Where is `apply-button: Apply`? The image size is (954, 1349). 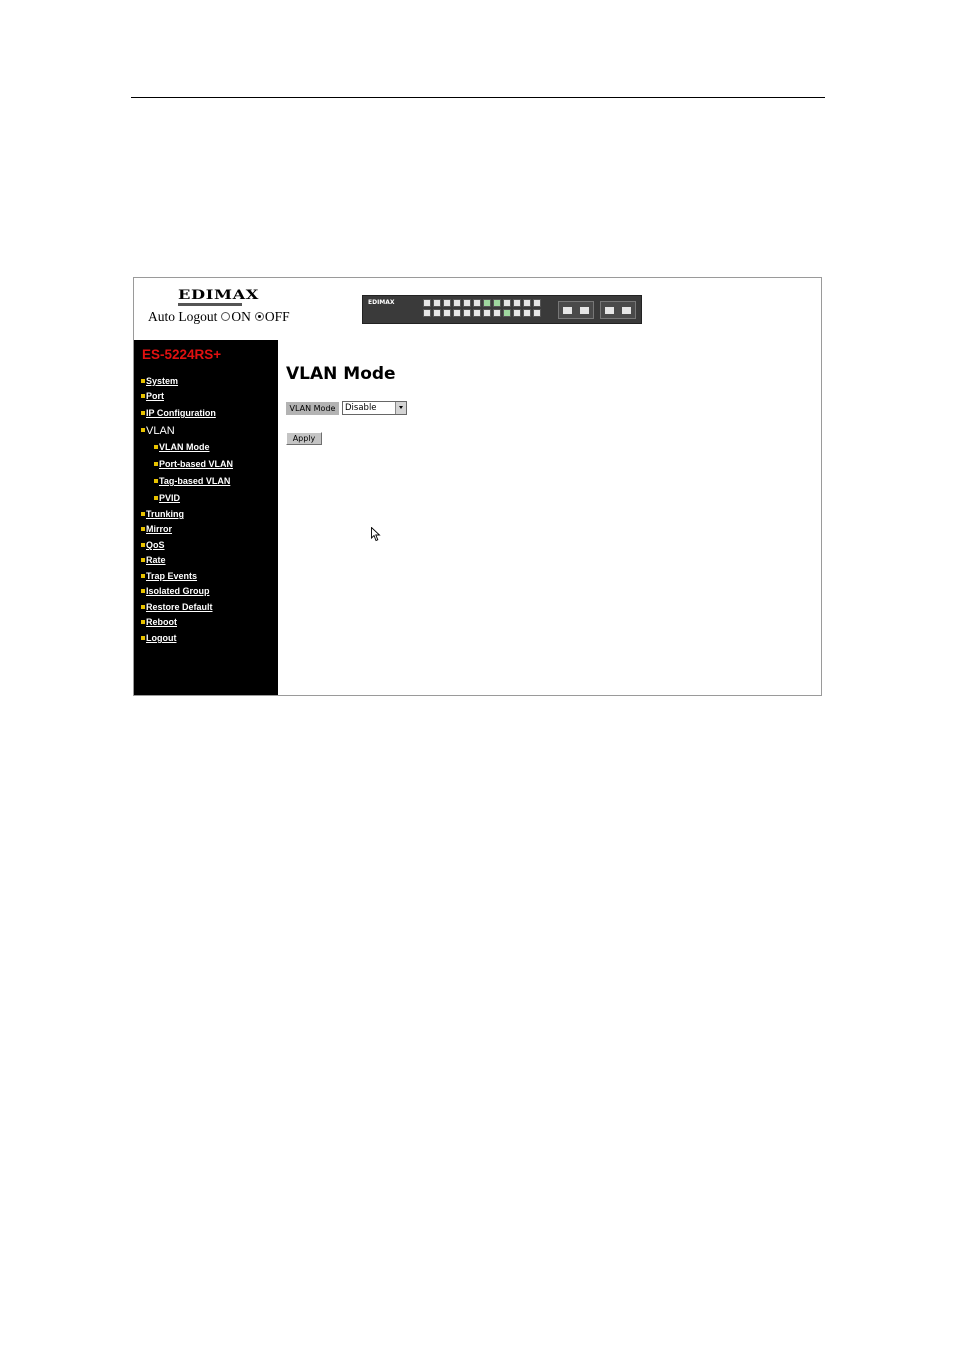
apply-button: Apply is located at coordinates (304, 438).